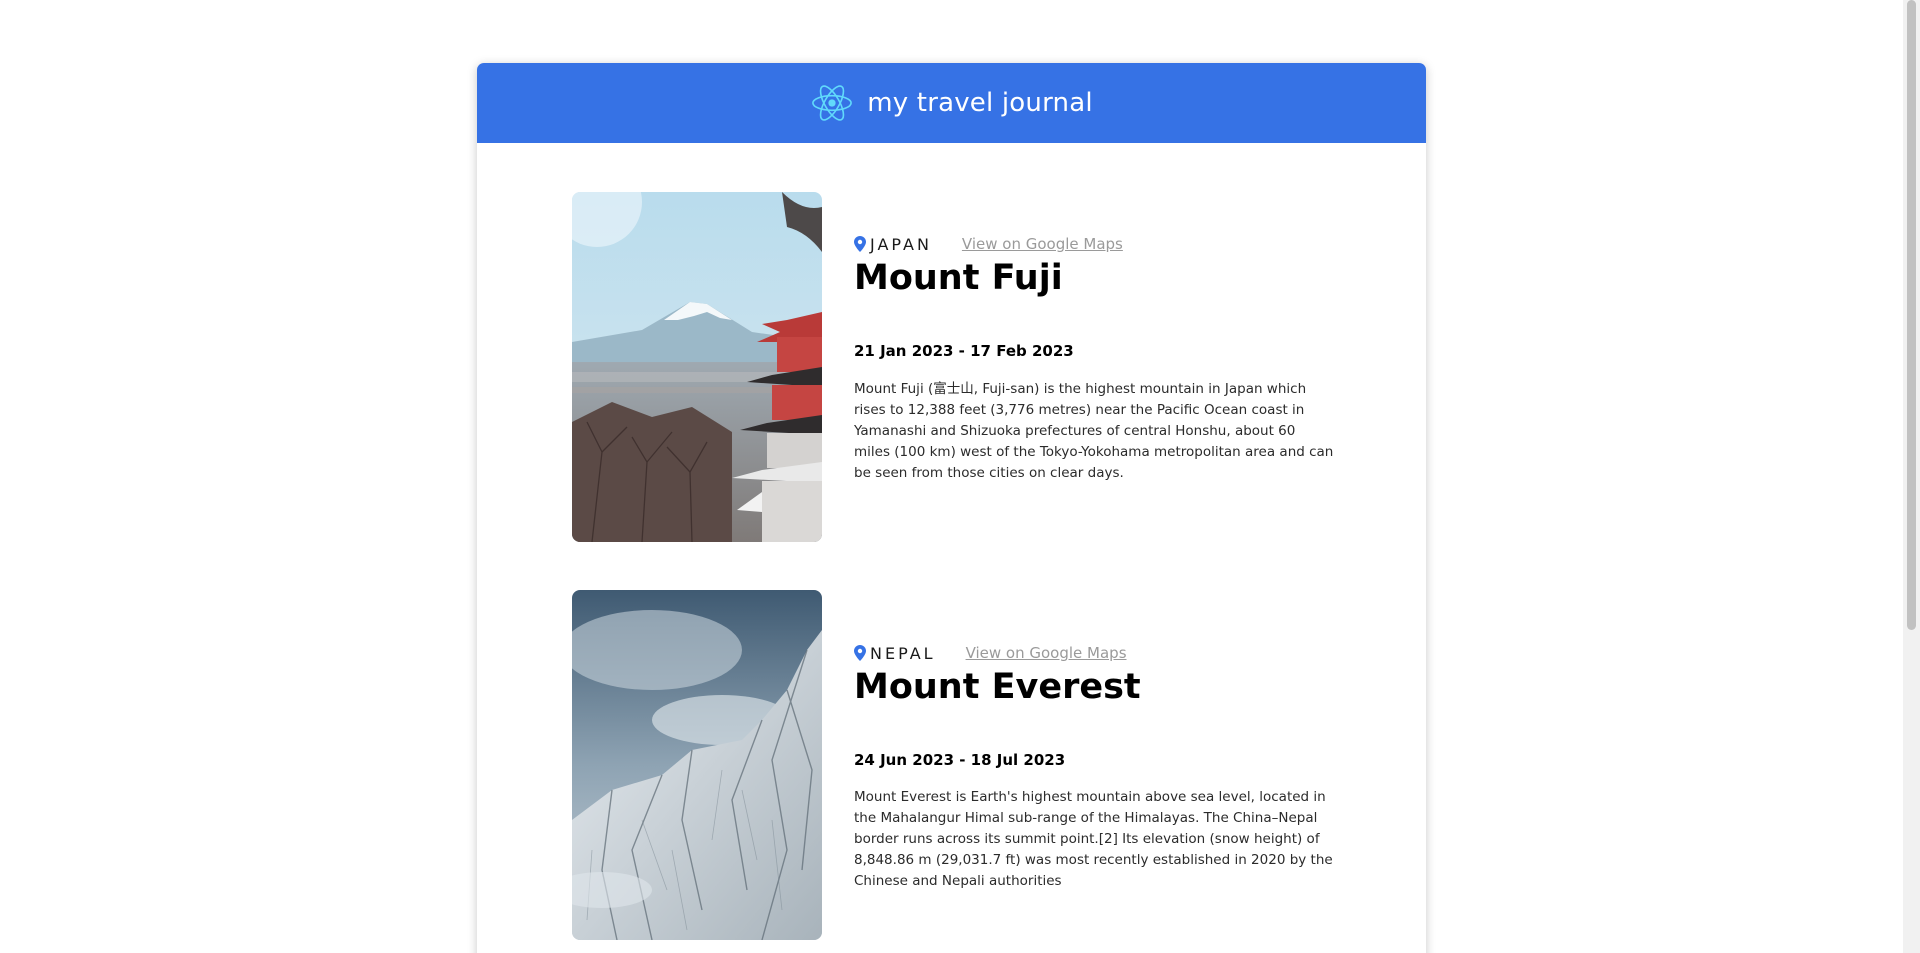 The image size is (1920, 953). Describe the element at coordinates (960, 760) in the screenshot. I see `trip-dates: 24 Jun 2023 - 18 Jul 2023` at that location.